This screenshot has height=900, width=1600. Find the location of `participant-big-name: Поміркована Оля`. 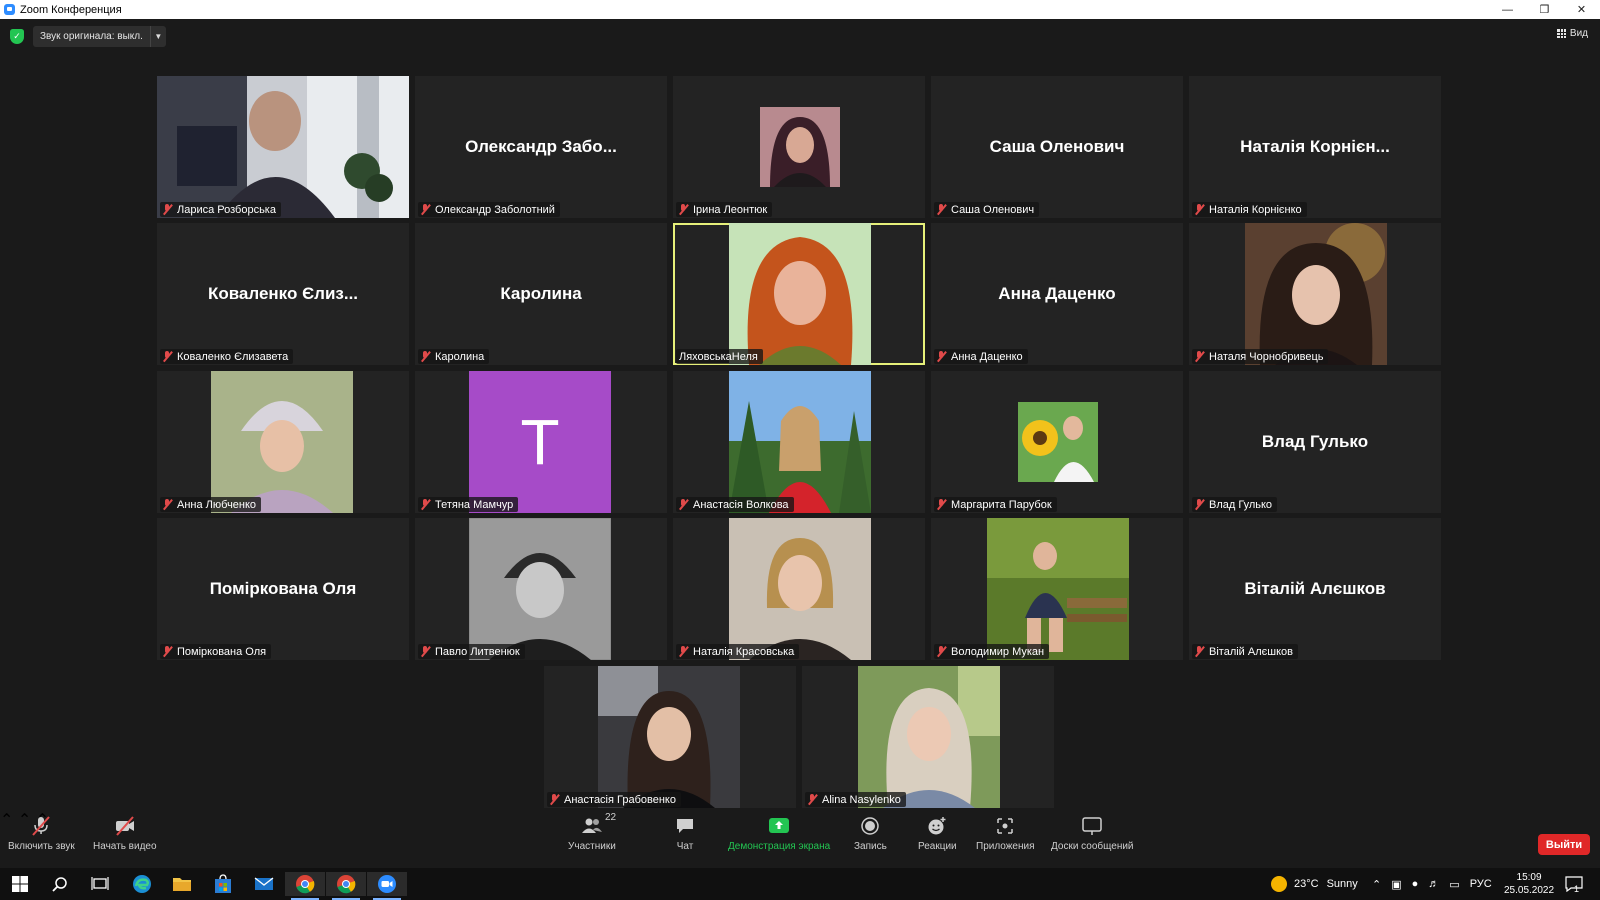

participant-big-name: Поміркована Оля is located at coordinates (283, 588).